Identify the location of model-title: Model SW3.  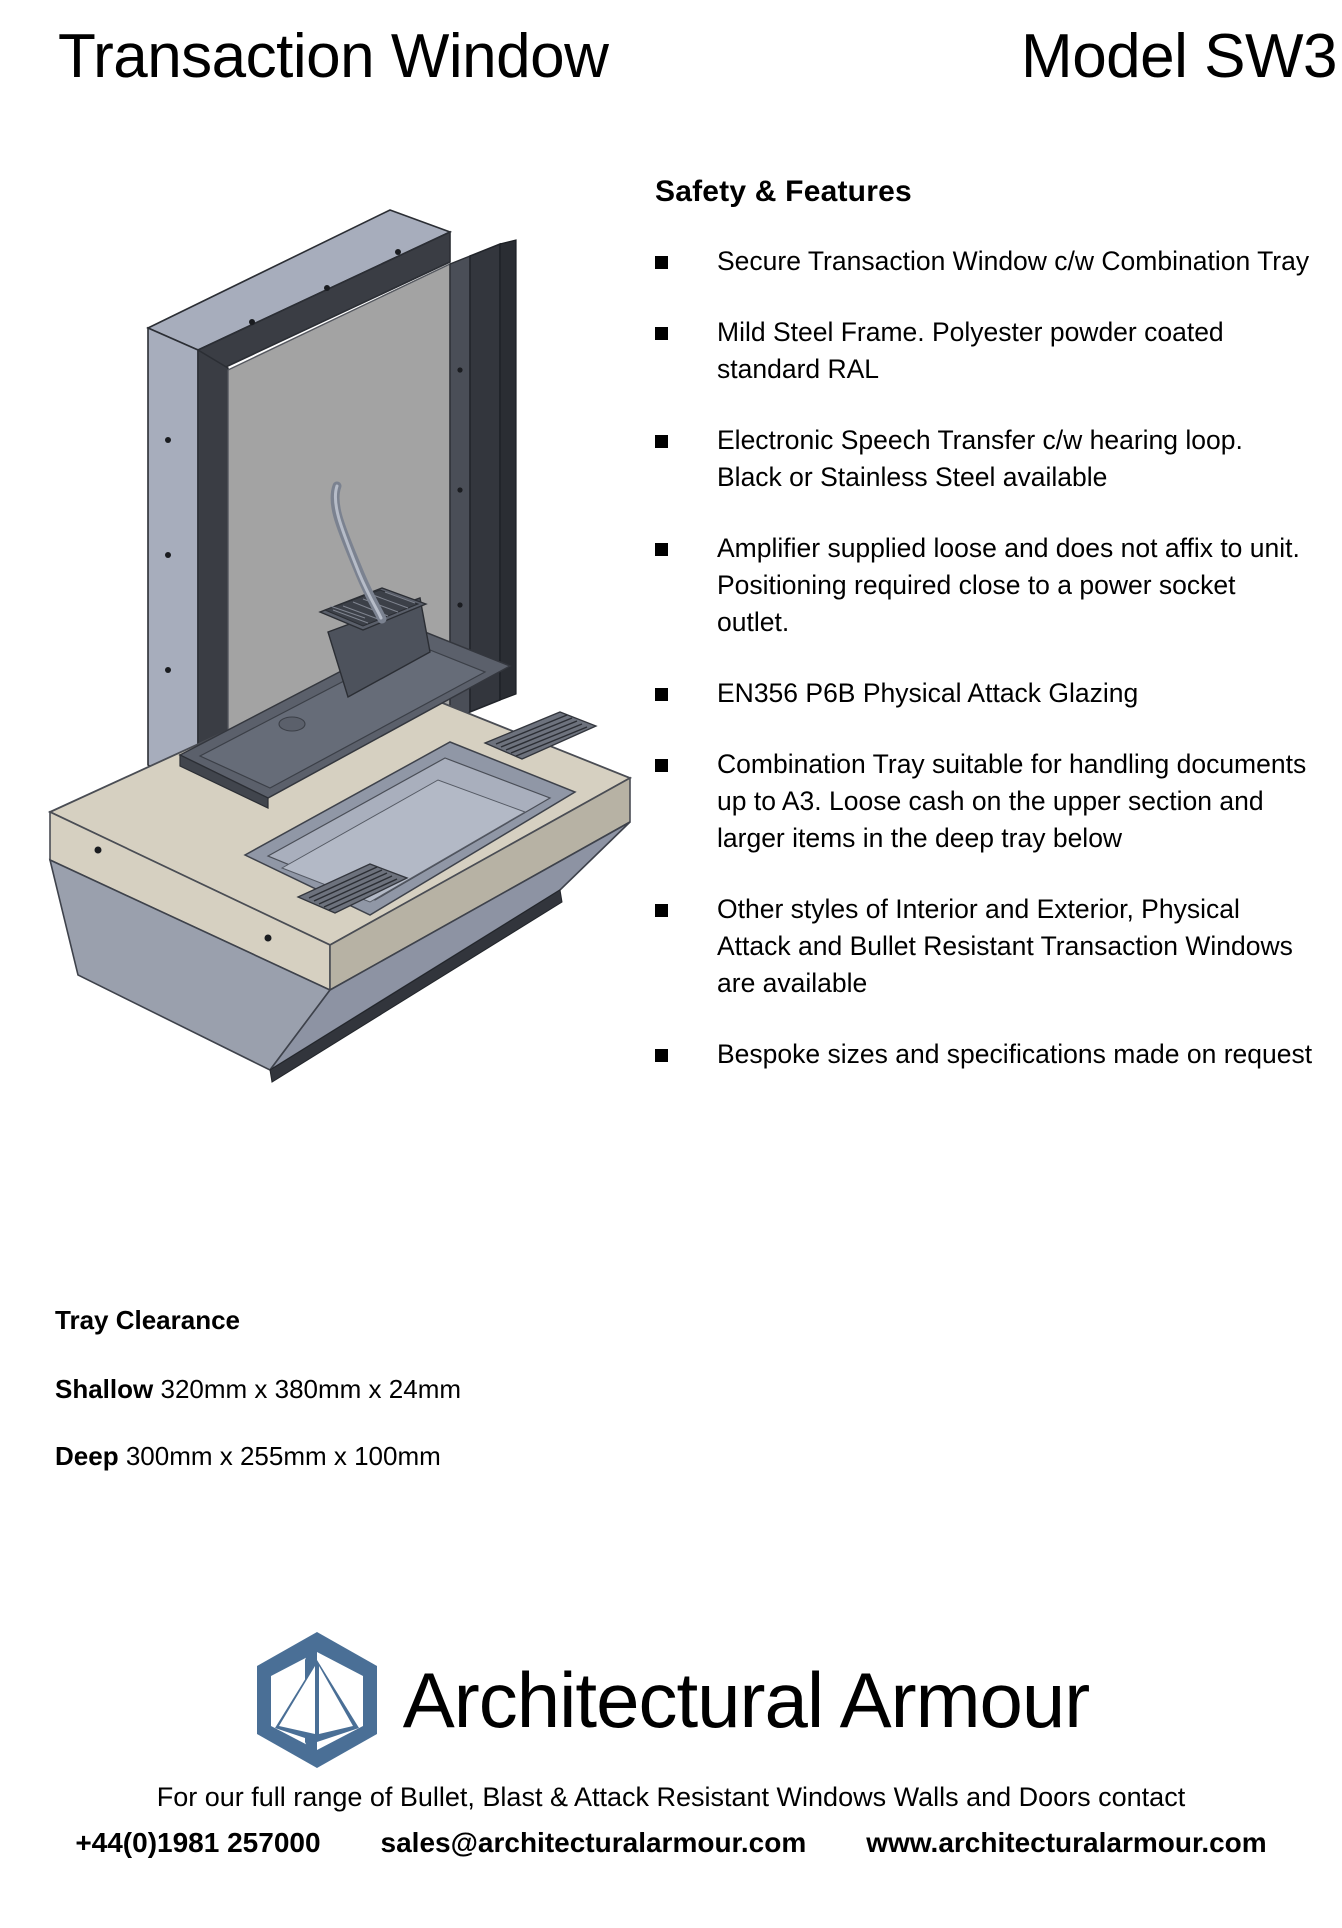
(1179, 56).